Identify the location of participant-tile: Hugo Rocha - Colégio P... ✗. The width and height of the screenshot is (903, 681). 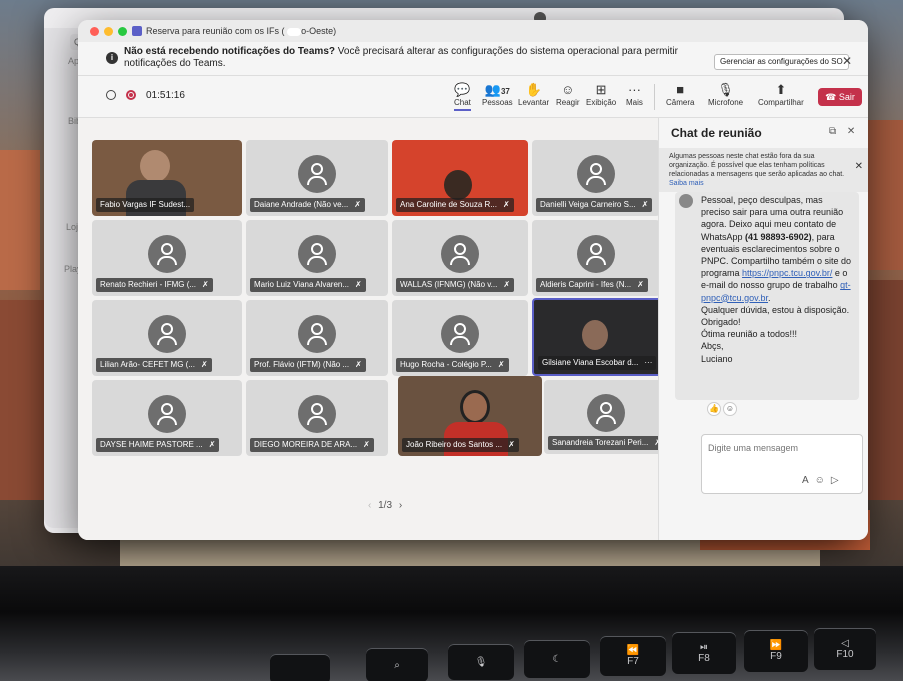
(460, 338).